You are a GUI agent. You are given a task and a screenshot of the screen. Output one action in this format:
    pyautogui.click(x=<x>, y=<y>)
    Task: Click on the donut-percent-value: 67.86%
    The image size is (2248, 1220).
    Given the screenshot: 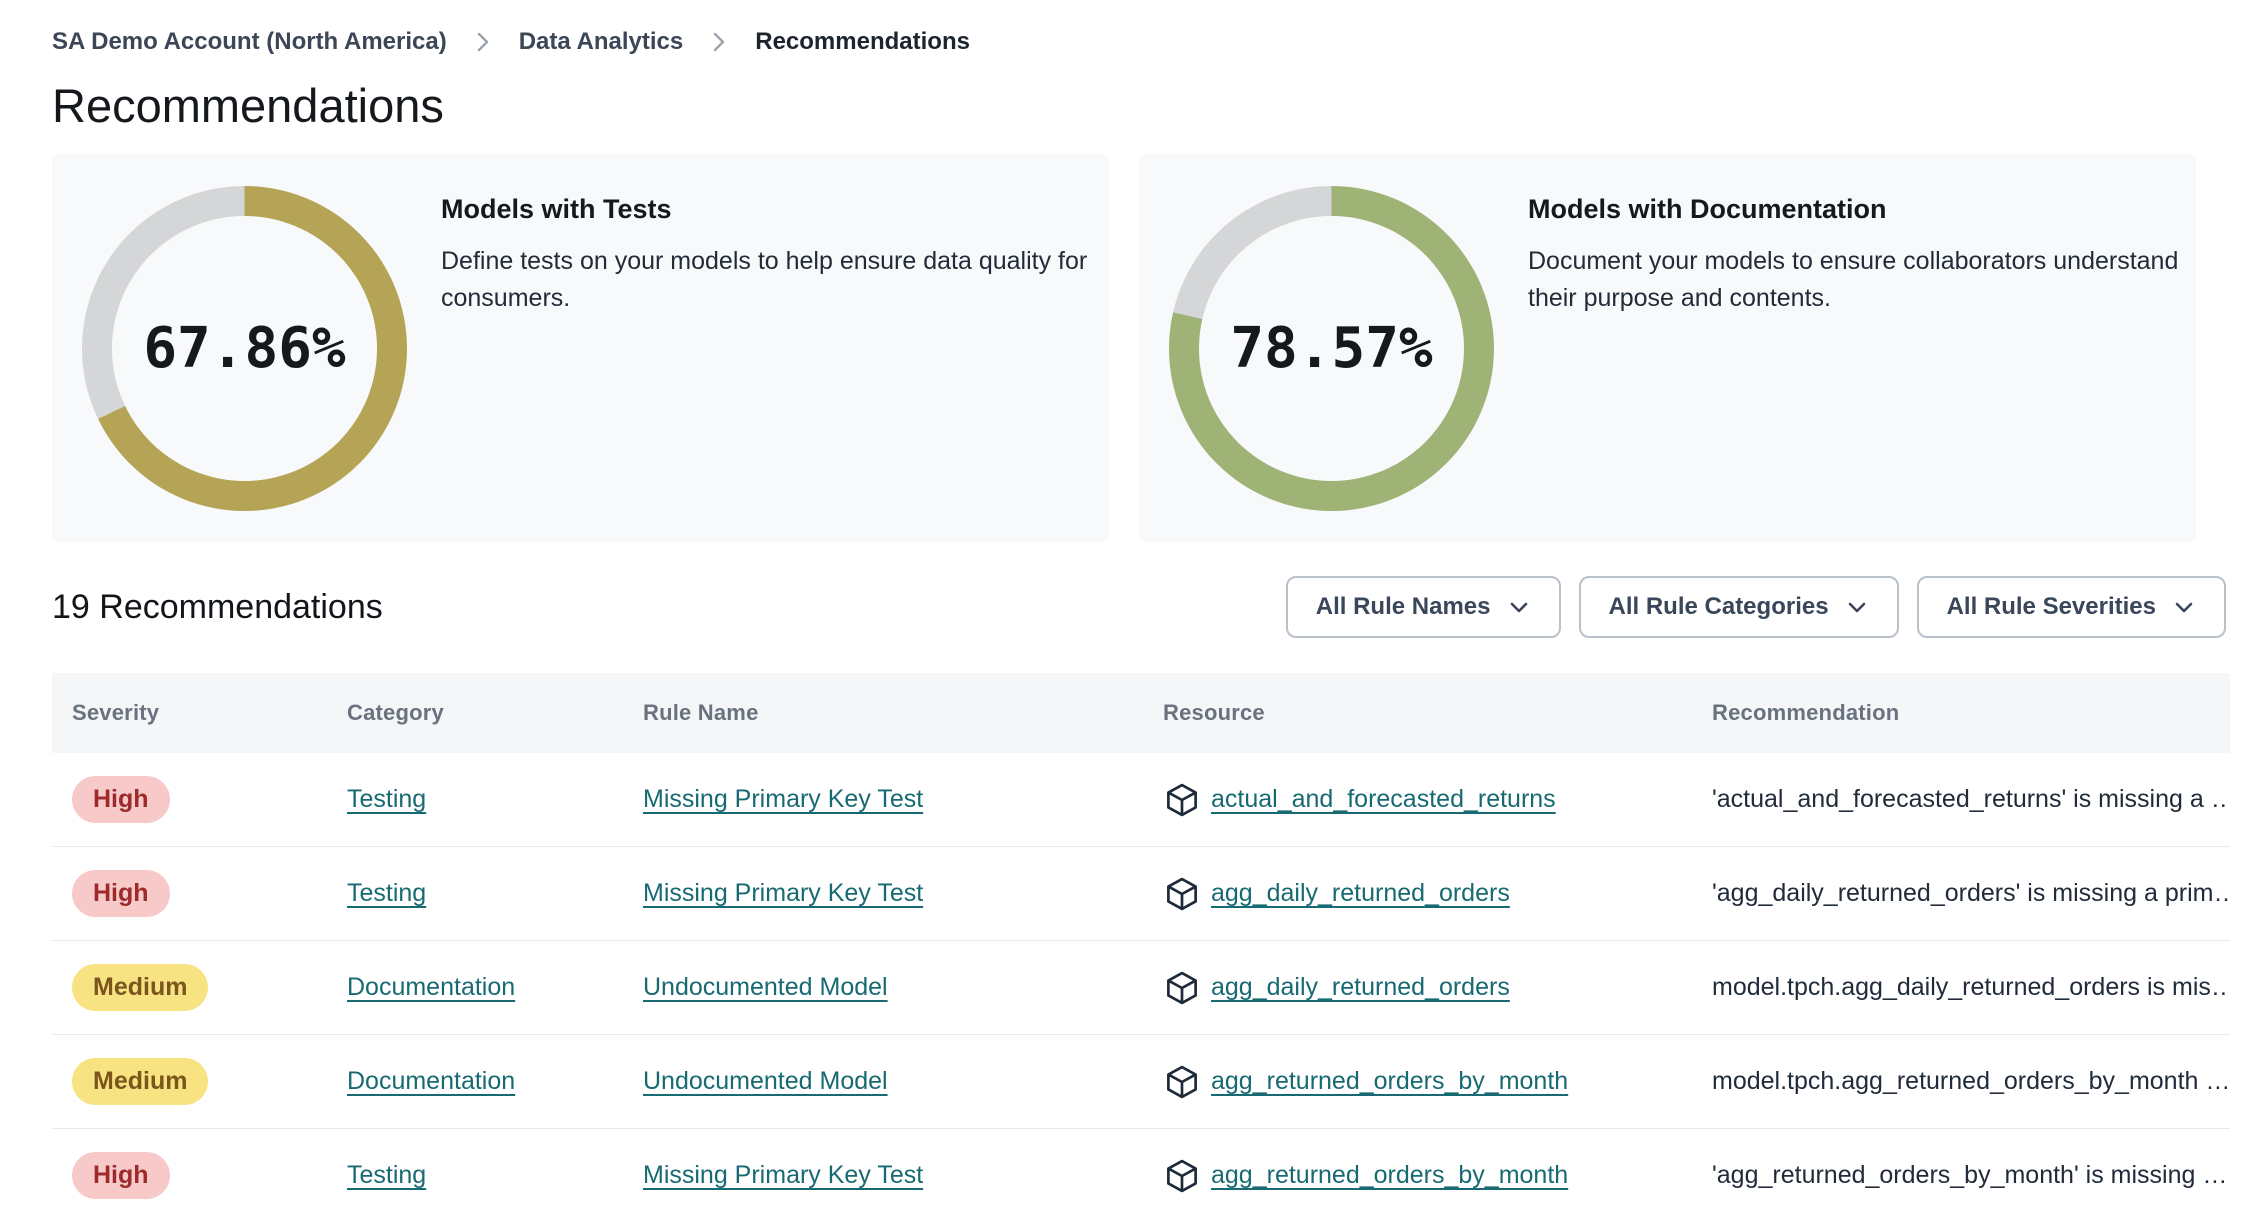 What is the action you would take?
    pyautogui.click(x=244, y=348)
    